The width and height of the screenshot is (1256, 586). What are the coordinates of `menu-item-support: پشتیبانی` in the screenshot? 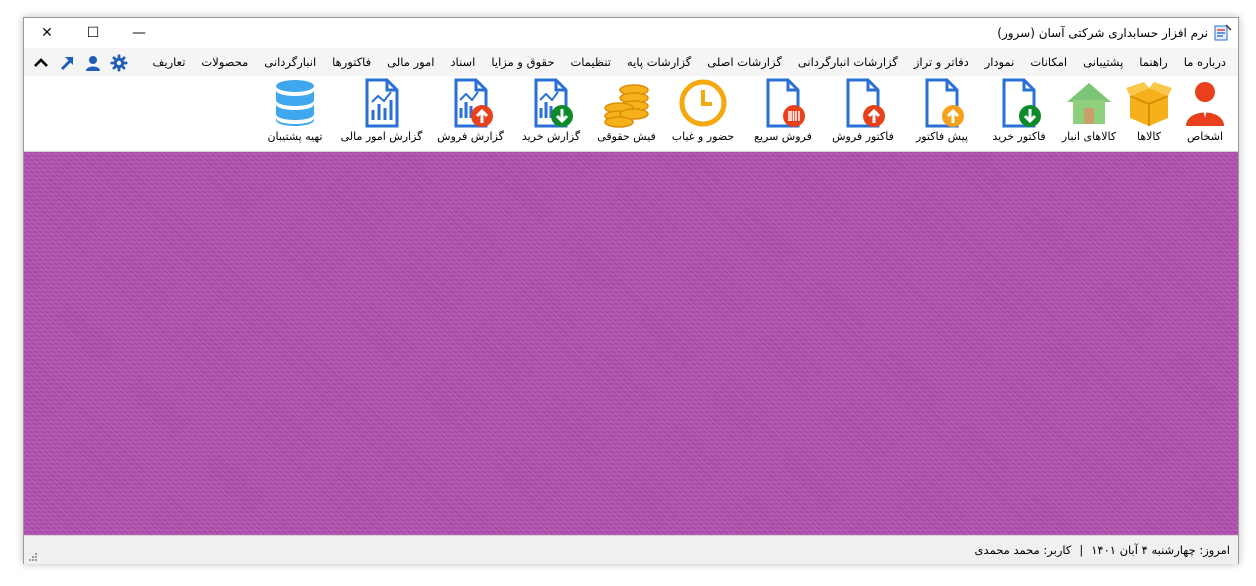 It's located at (1103, 62).